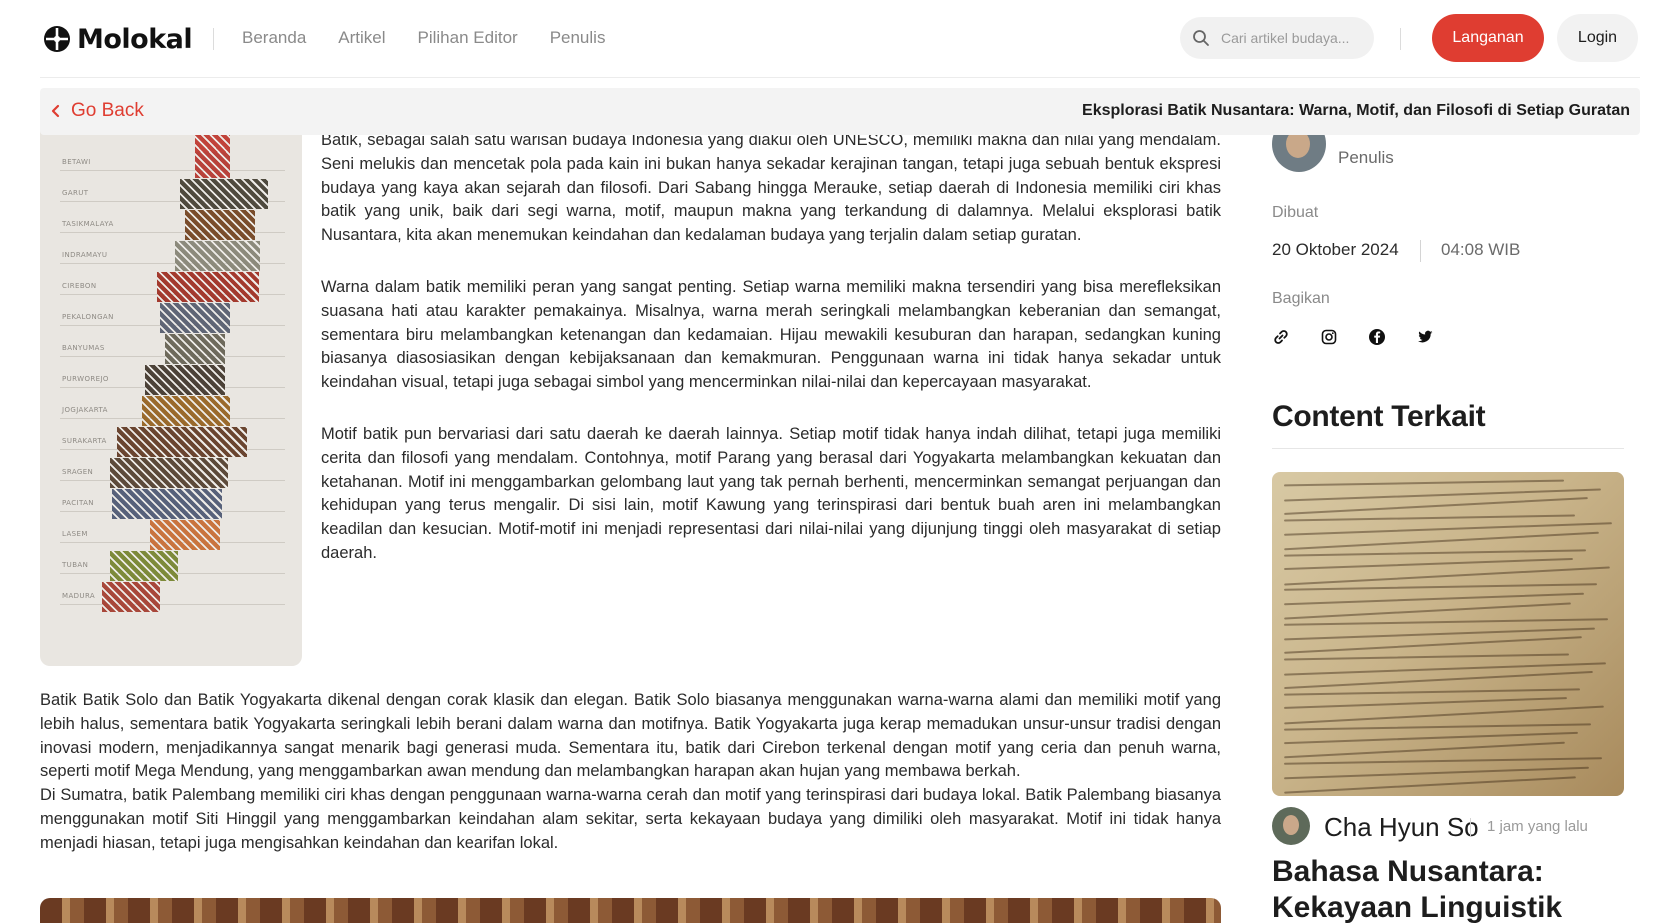 The height and width of the screenshot is (923, 1670). What do you see at coordinates (79, 286) in the screenshot?
I see `region-label: CIREBON` at bounding box center [79, 286].